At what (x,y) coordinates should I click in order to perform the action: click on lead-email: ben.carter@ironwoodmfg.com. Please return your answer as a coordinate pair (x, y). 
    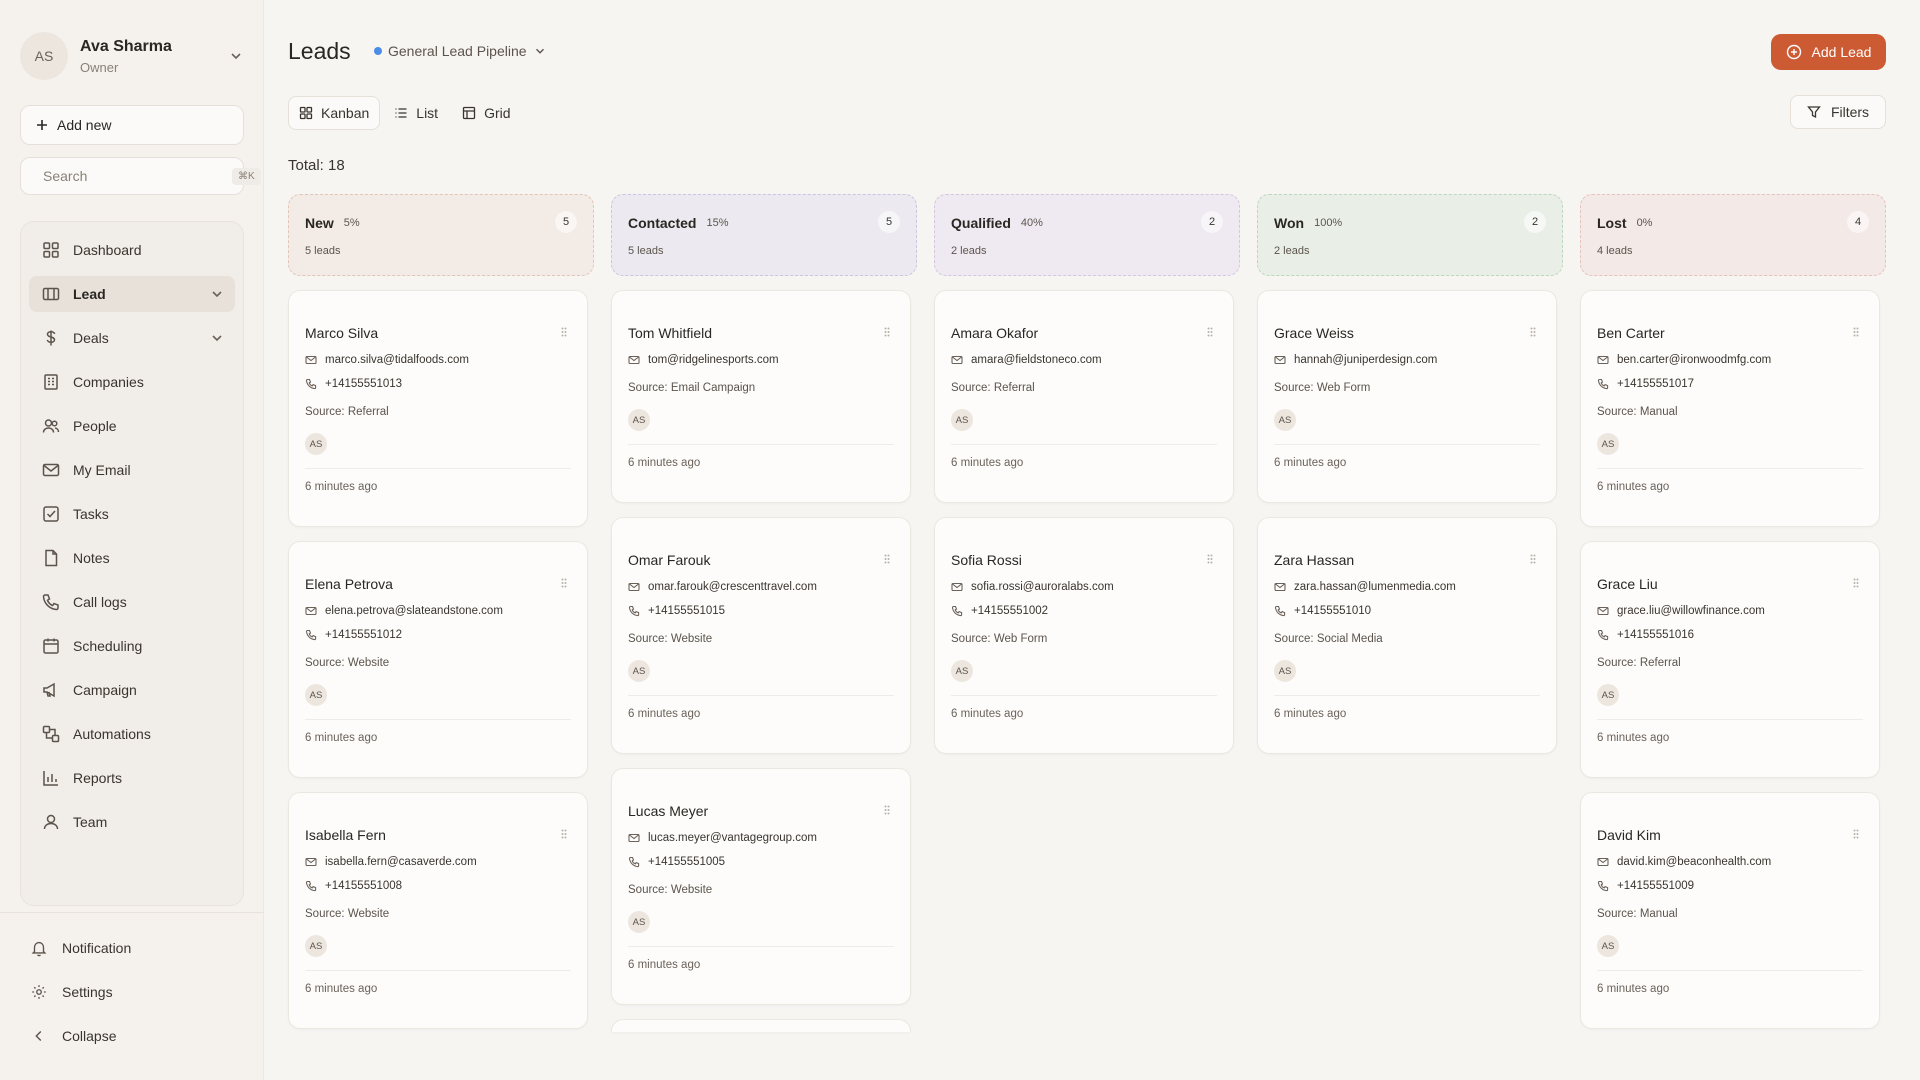
    Looking at the image, I should click on (1684, 360).